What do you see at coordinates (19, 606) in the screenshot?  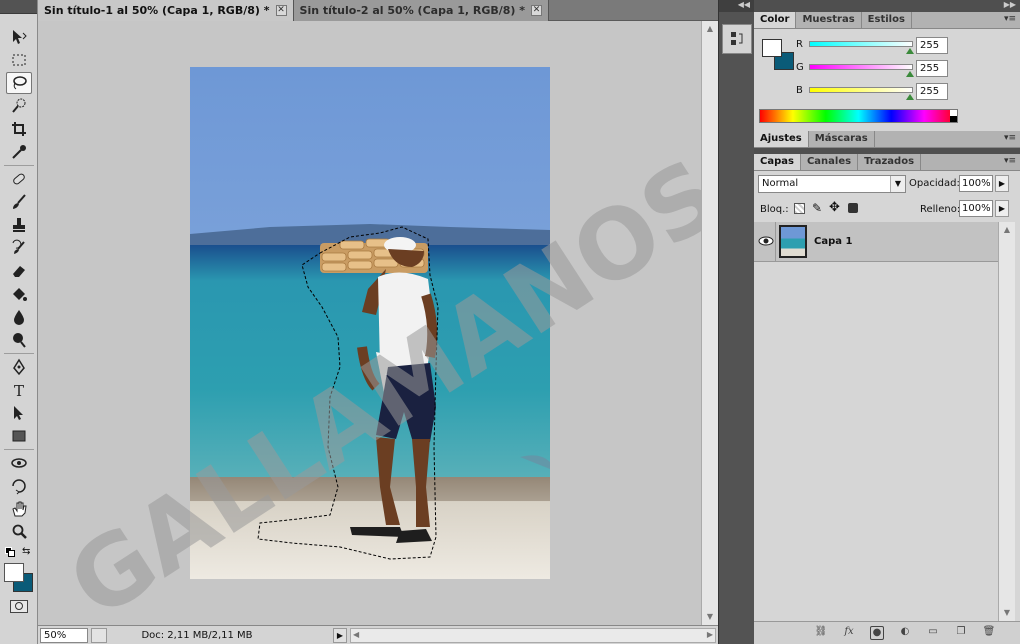 I see `quick-mask-button` at bounding box center [19, 606].